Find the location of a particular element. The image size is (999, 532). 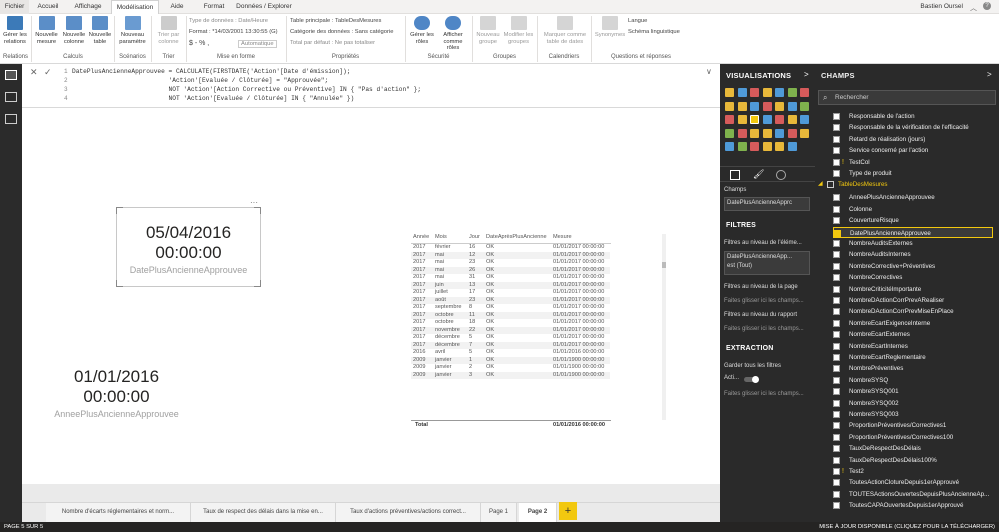

data-category-dropdown: Catégorie des données : Sans catégorie is located at coordinates (341, 32).